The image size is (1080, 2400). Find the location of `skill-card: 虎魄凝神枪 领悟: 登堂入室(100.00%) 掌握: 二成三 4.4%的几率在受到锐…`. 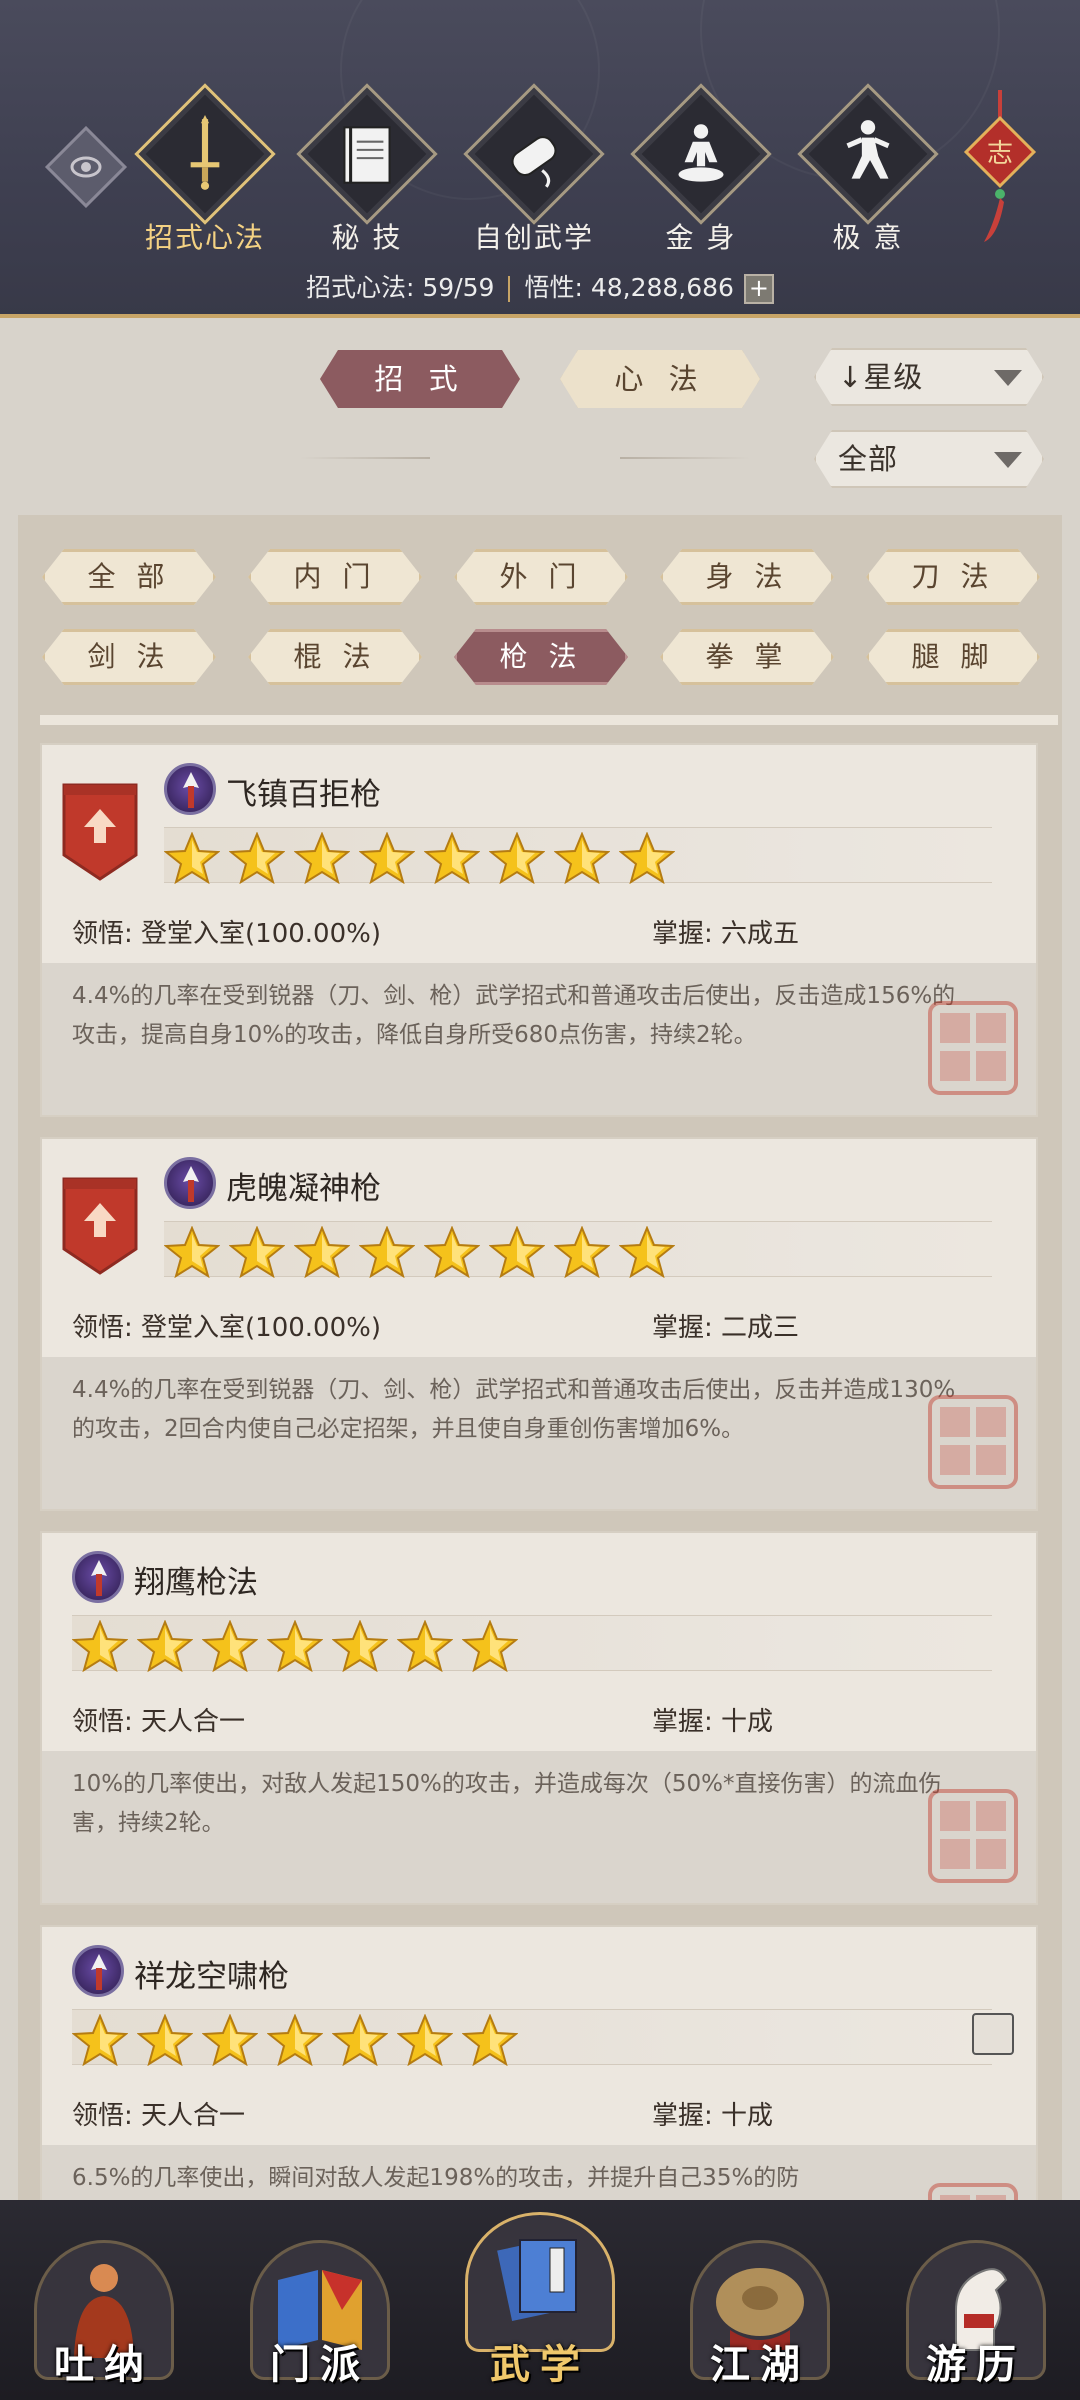

skill-card: 虎魄凝神枪 领悟: 登堂入室(100.00%) 掌握: 二成三 4.4%的几率在受到锐… is located at coordinates (539, 1324).